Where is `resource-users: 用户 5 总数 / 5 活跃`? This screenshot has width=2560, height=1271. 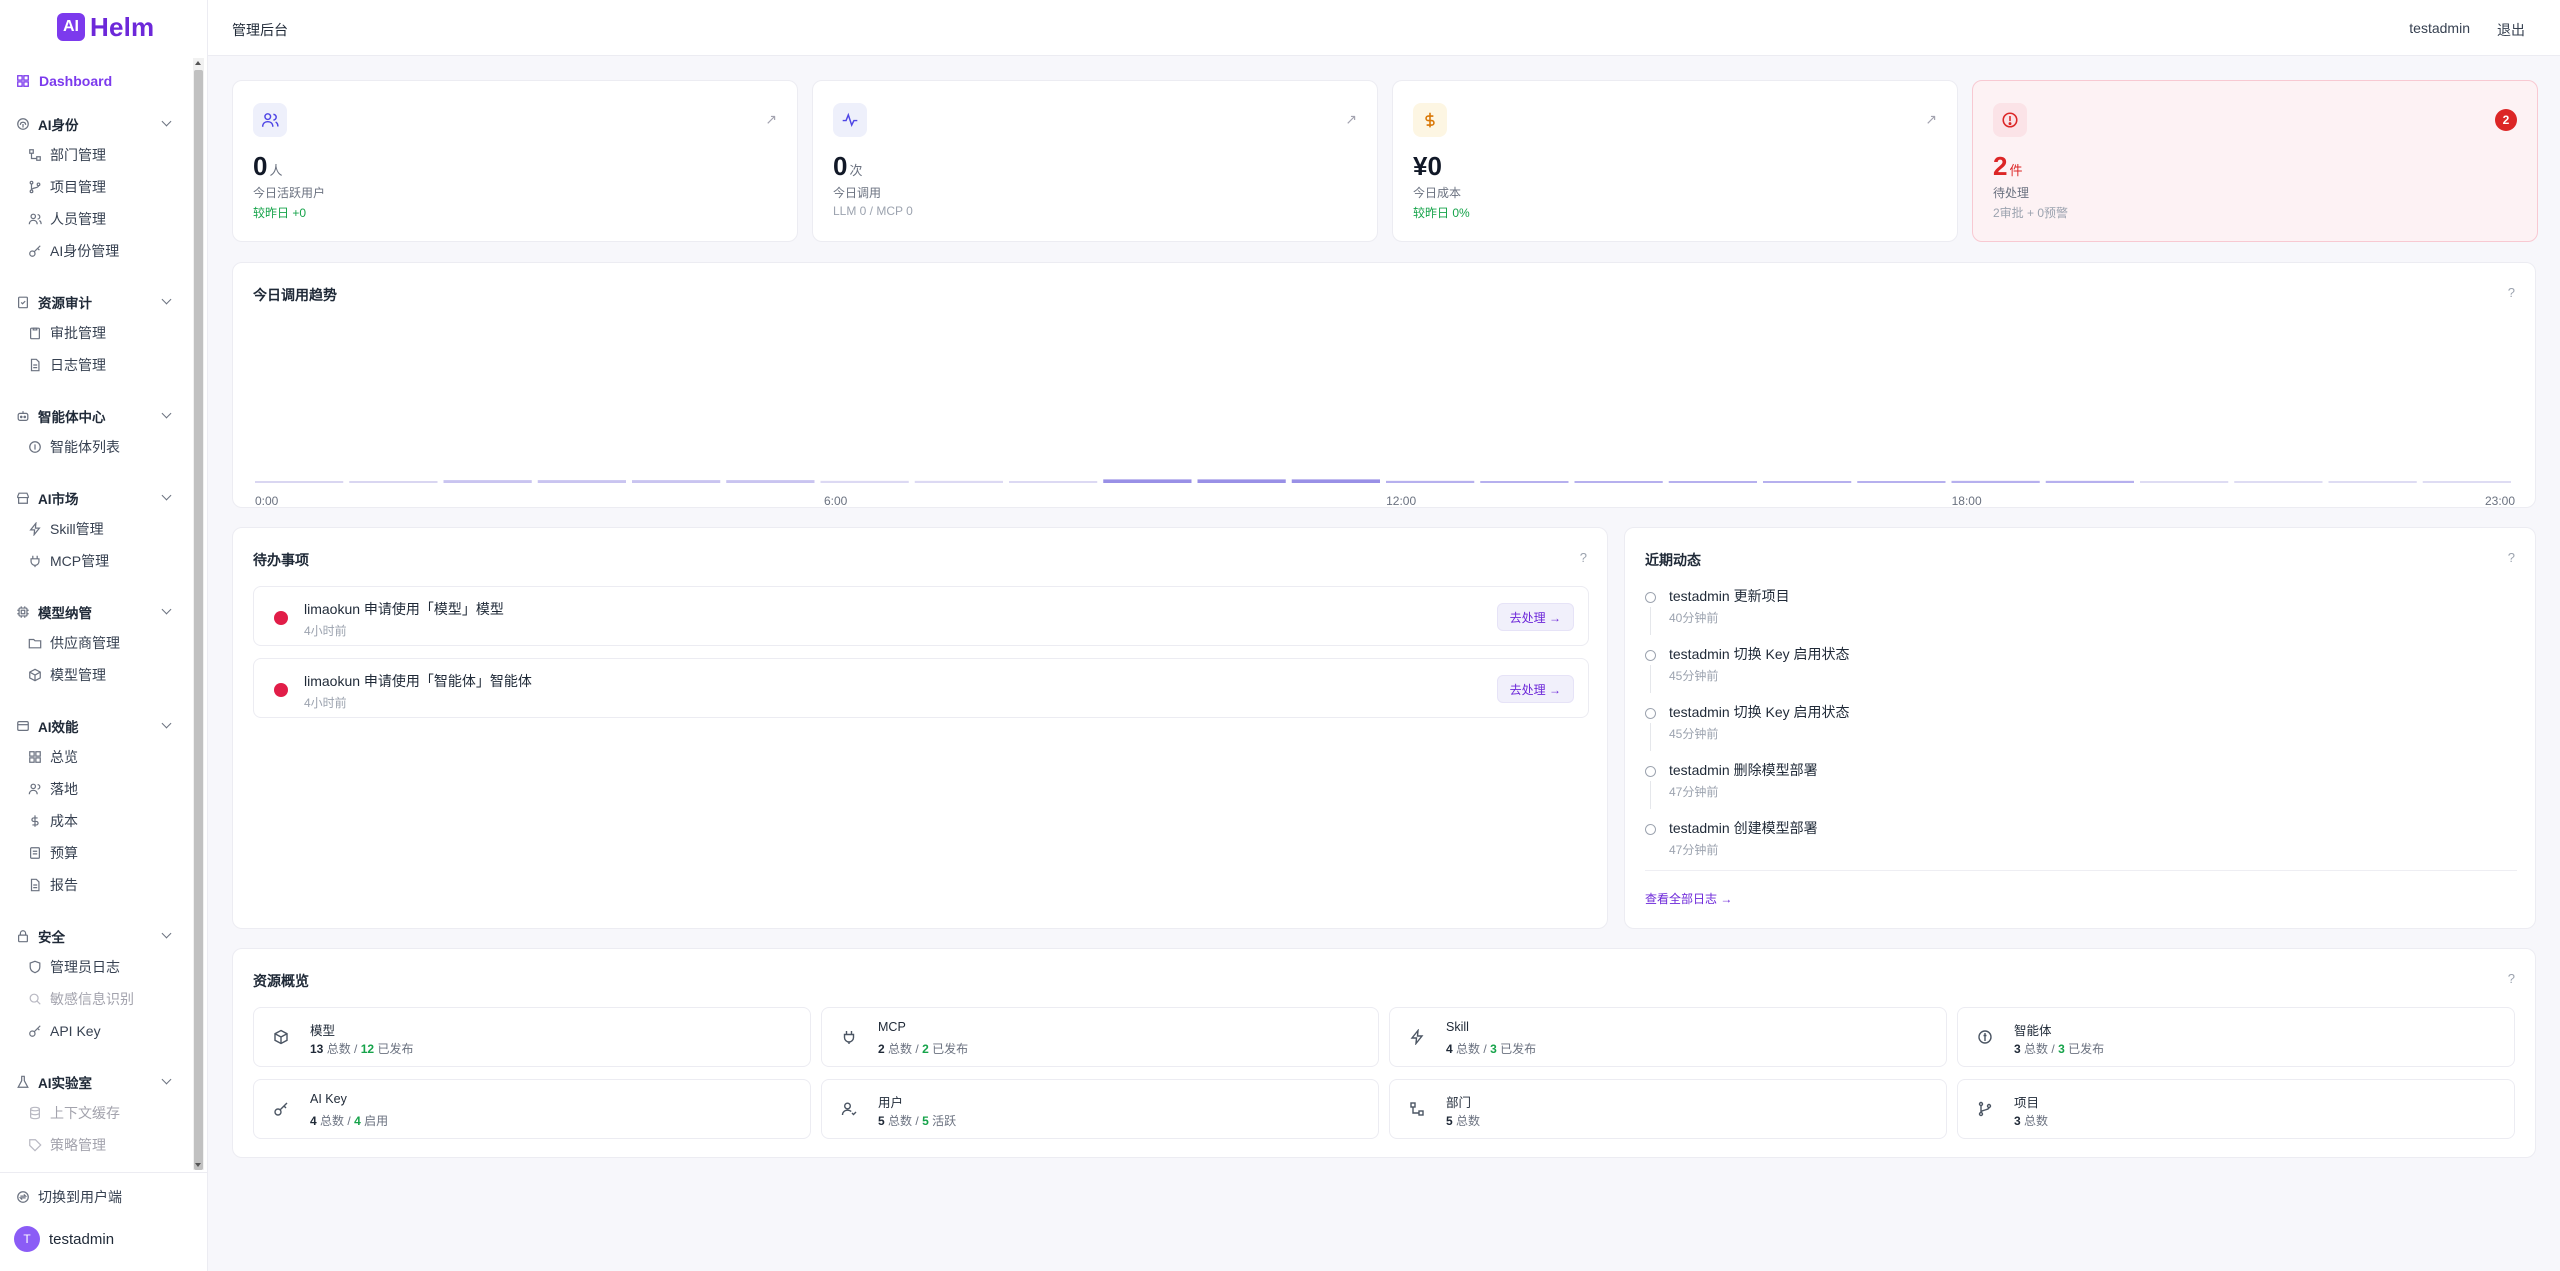
resource-users: 用户 5 总数 / 5 活跃 is located at coordinates (1100, 1109).